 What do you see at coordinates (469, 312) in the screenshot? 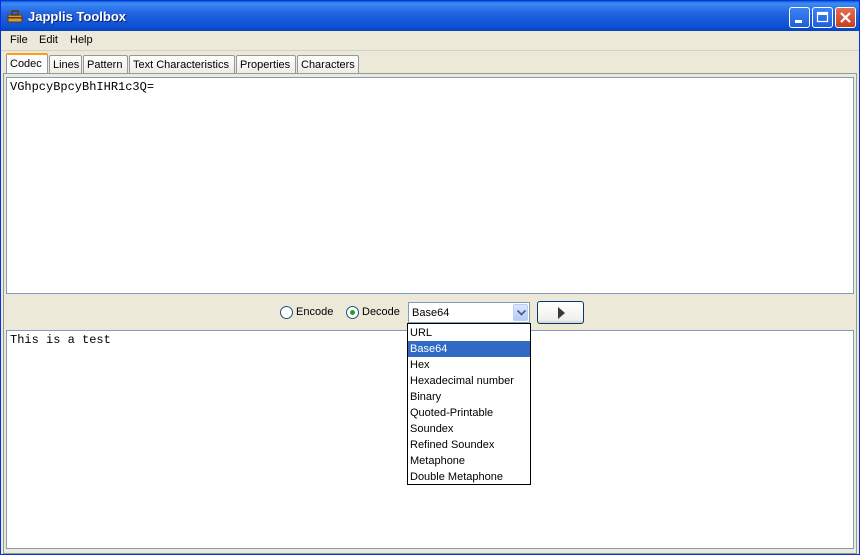
I see `codec-select: Base64` at bounding box center [469, 312].